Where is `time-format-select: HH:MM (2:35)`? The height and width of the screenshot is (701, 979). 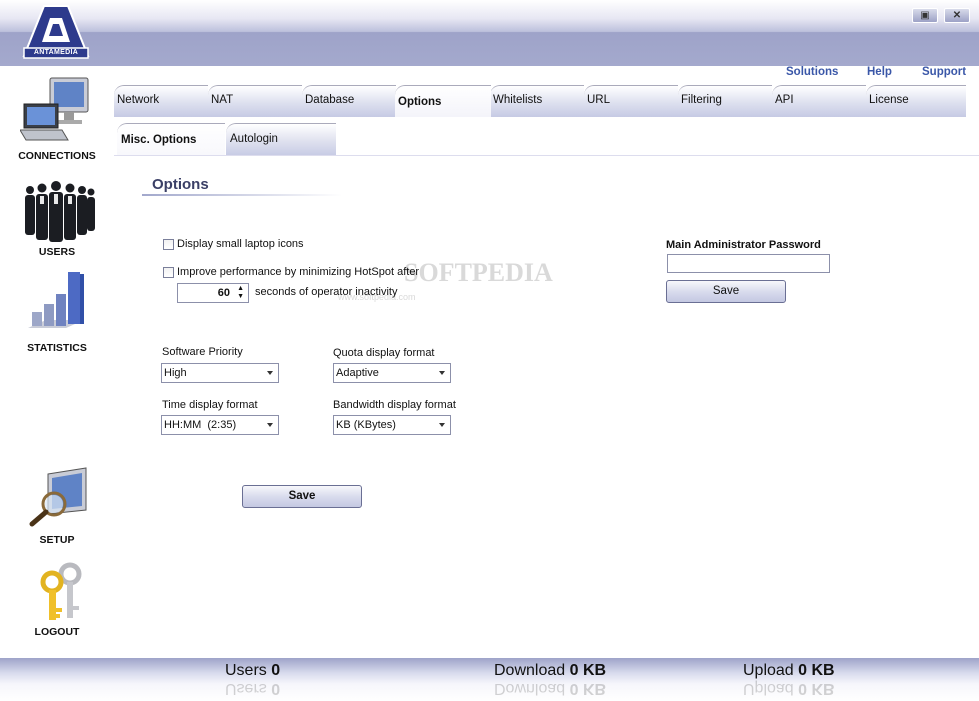
time-format-select: HH:MM (2:35) is located at coordinates (220, 425).